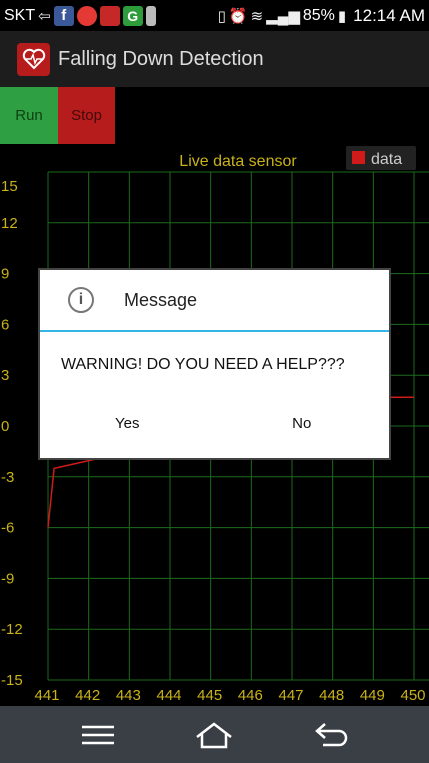 The width and height of the screenshot is (429, 763). I want to click on x-tick-label: 446, so click(250, 695).